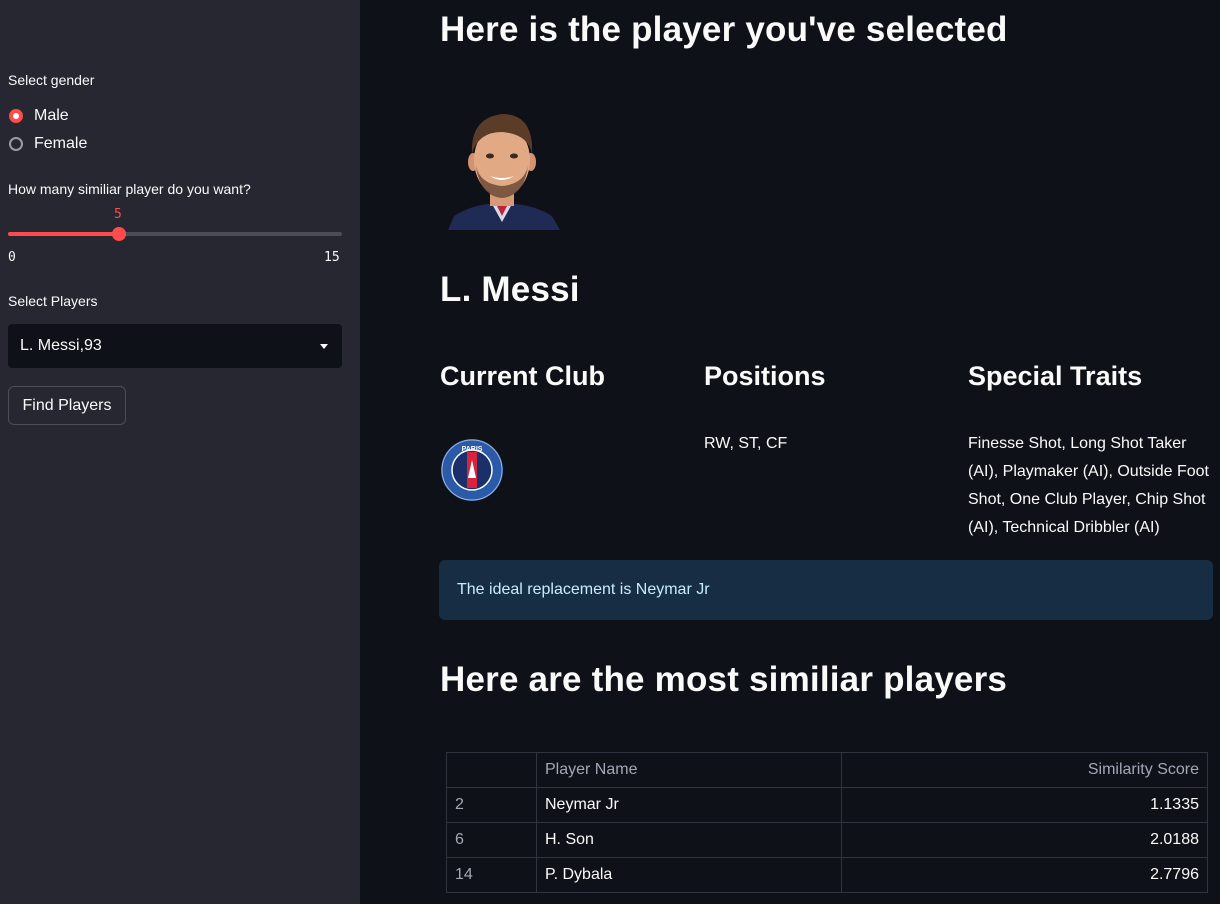 The height and width of the screenshot is (904, 1220). What do you see at coordinates (746, 443) in the screenshot?
I see `positions-value: RW, ST, CF` at bounding box center [746, 443].